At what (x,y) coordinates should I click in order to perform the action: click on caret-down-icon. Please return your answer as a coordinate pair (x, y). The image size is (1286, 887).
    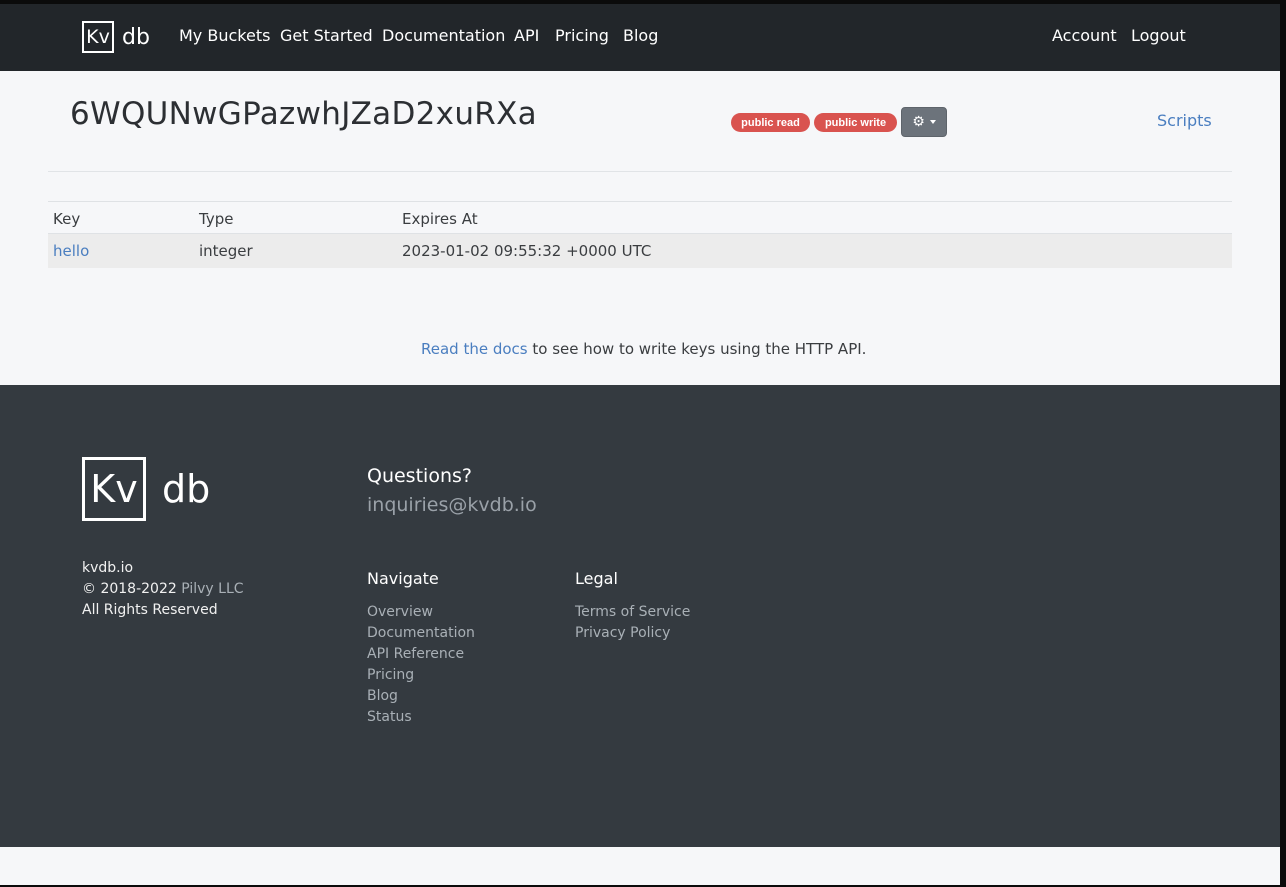
    Looking at the image, I should click on (932, 122).